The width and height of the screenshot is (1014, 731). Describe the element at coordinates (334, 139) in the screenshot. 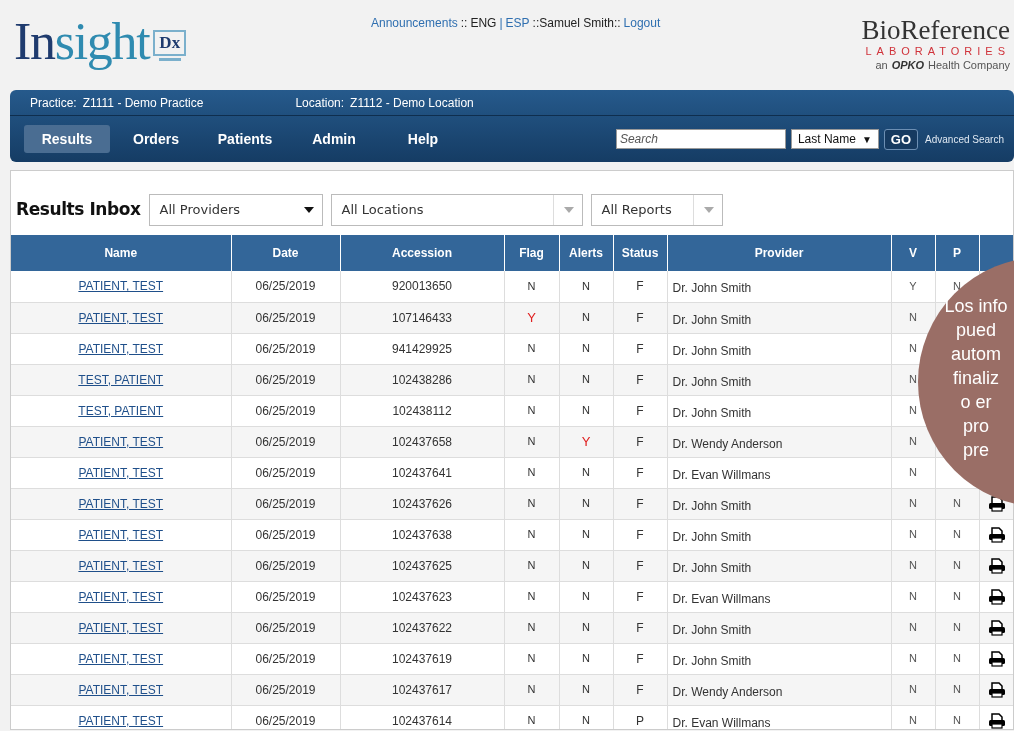

I see `nav-tab: Admin` at that location.